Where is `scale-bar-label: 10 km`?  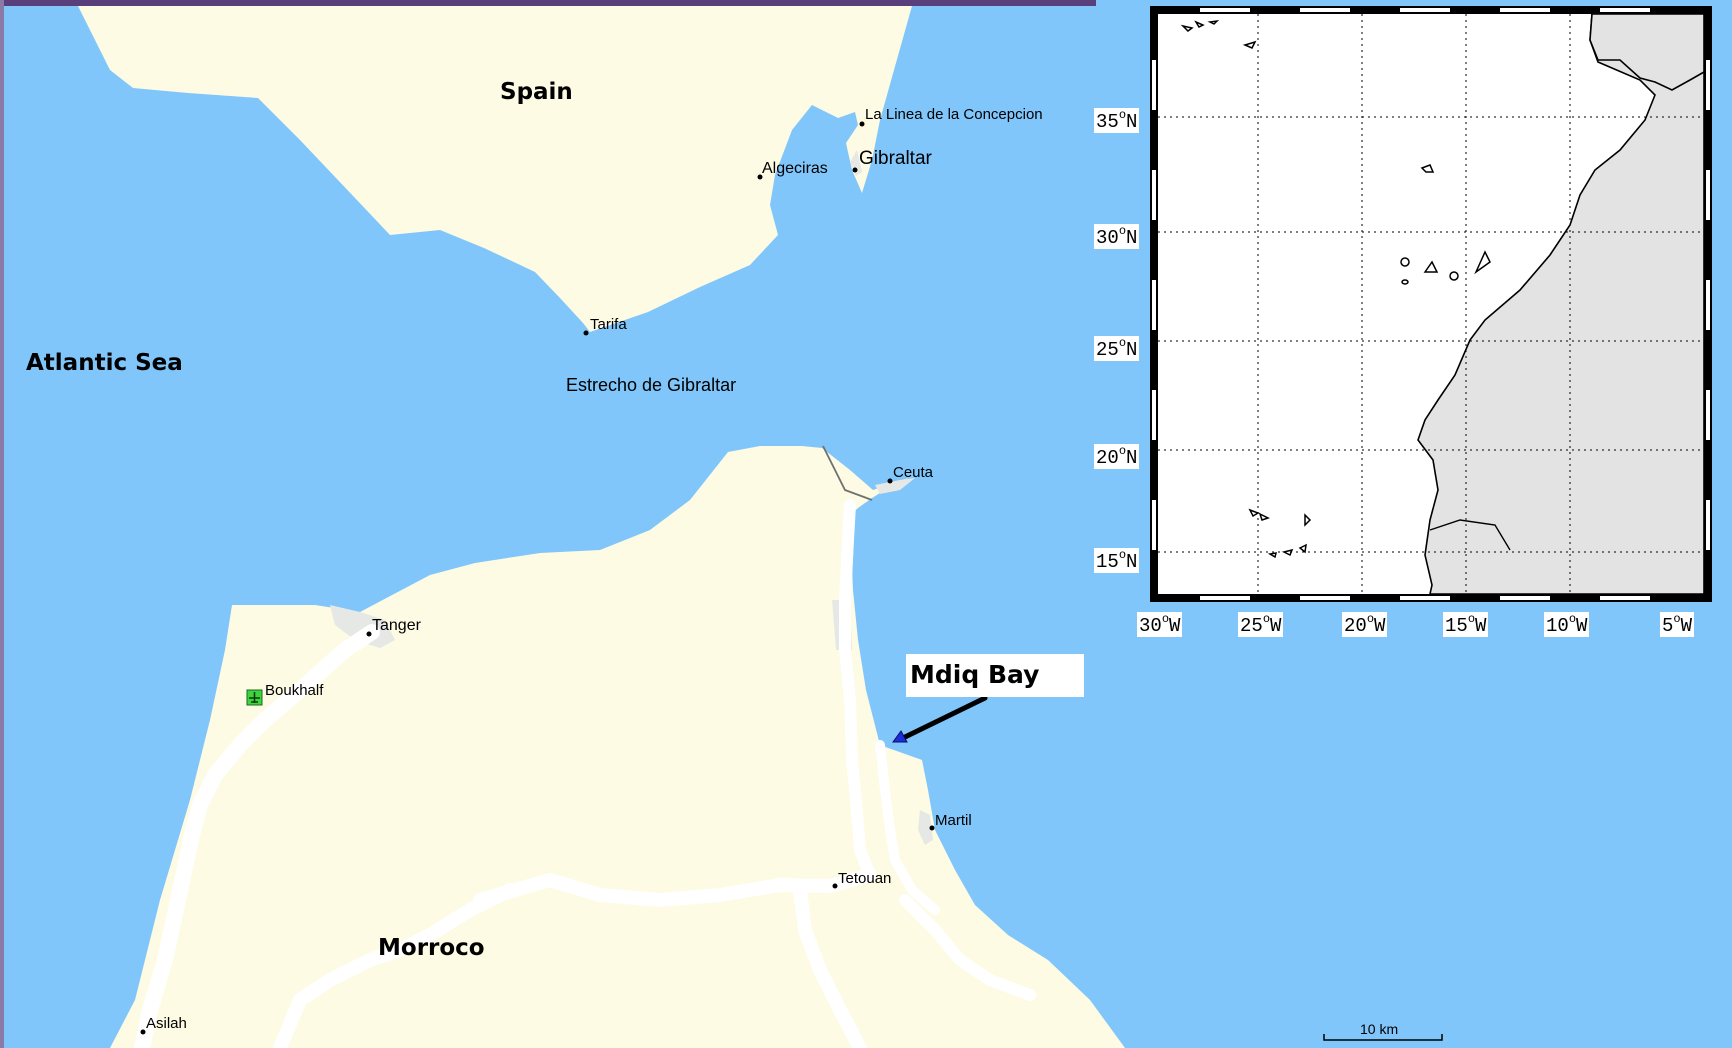
scale-bar-label: 10 km is located at coordinates (1379, 1029).